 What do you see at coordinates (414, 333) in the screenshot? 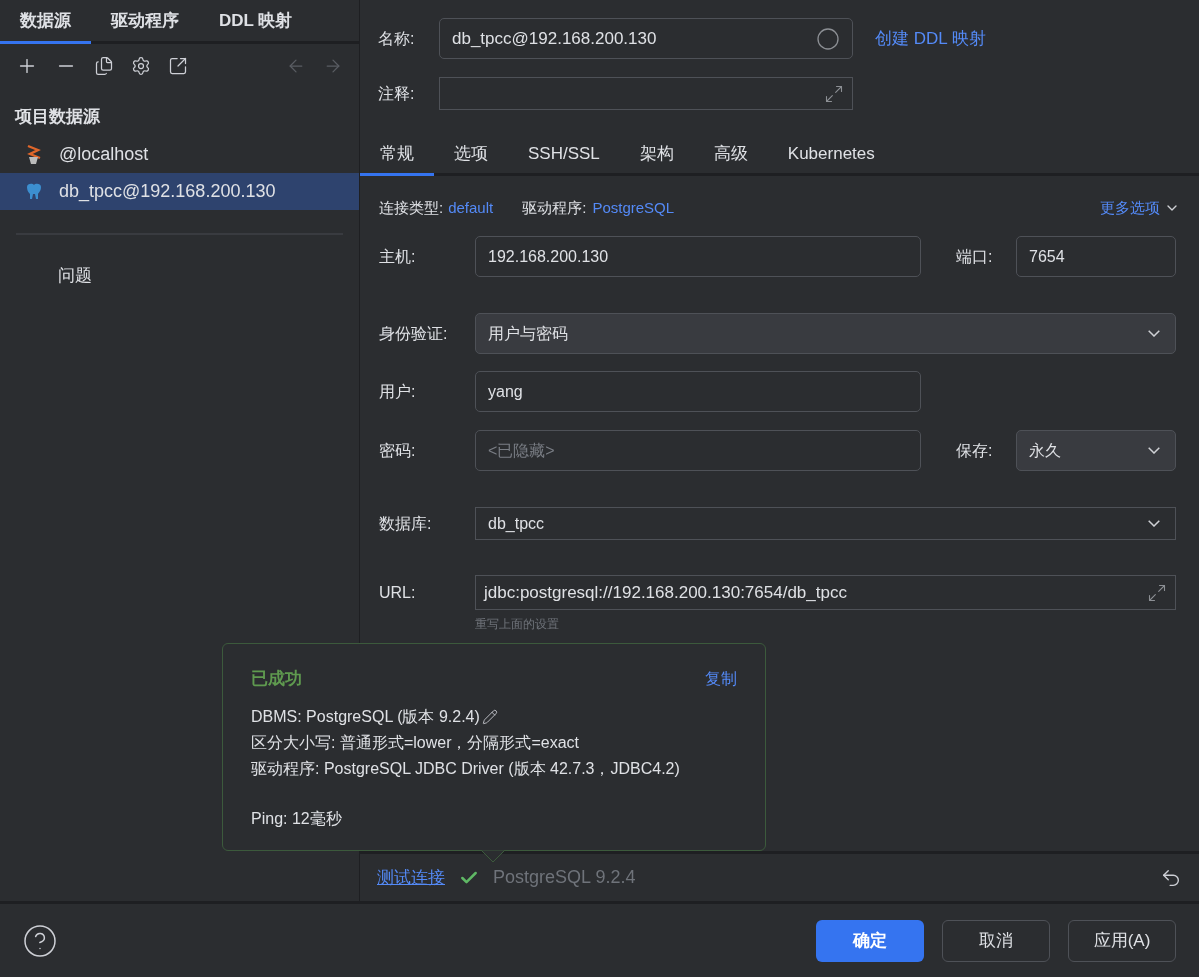
I see `field-label: 身份验证:` at bounding box center [414, 333].